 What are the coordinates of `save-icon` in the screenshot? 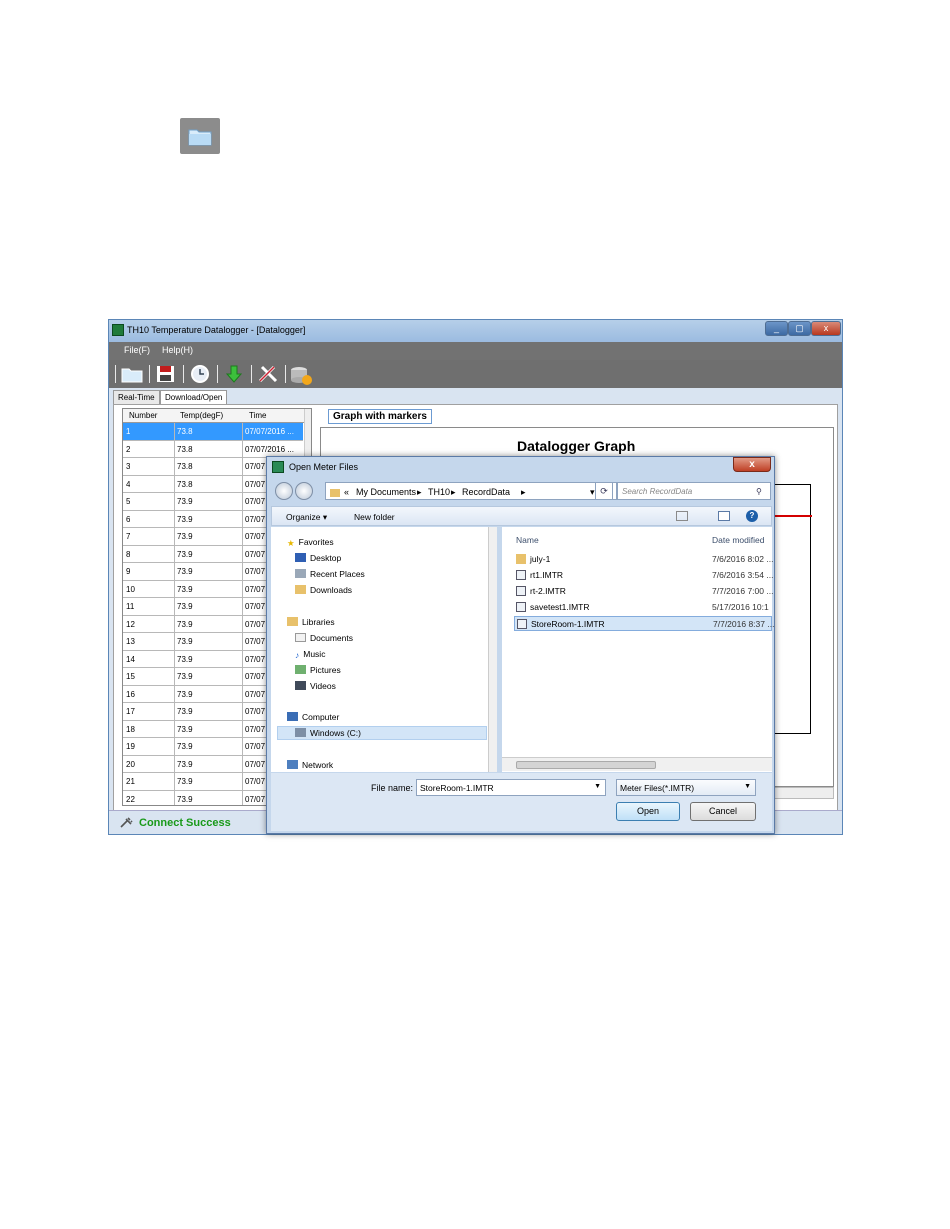 It's located at (166, 374).